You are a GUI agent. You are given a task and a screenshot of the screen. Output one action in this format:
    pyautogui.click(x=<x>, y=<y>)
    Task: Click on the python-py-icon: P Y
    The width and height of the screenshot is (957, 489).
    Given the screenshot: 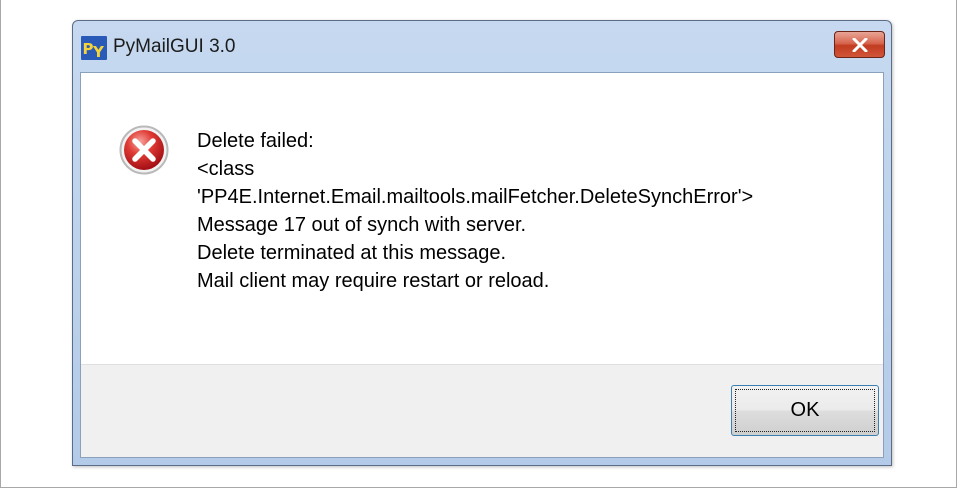 What is the action you would take?
    pyautogui.click(x=94, y=48)
    